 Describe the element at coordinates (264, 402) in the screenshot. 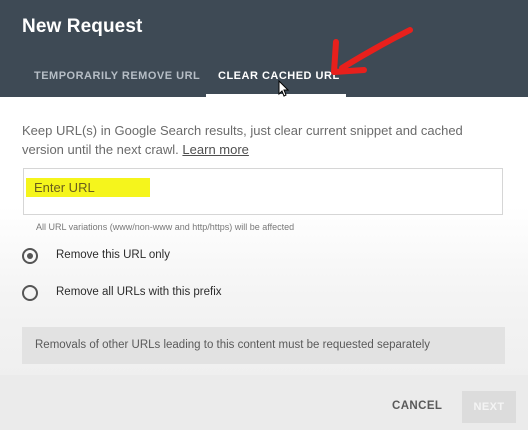

I see `dialog-footer` at that location.